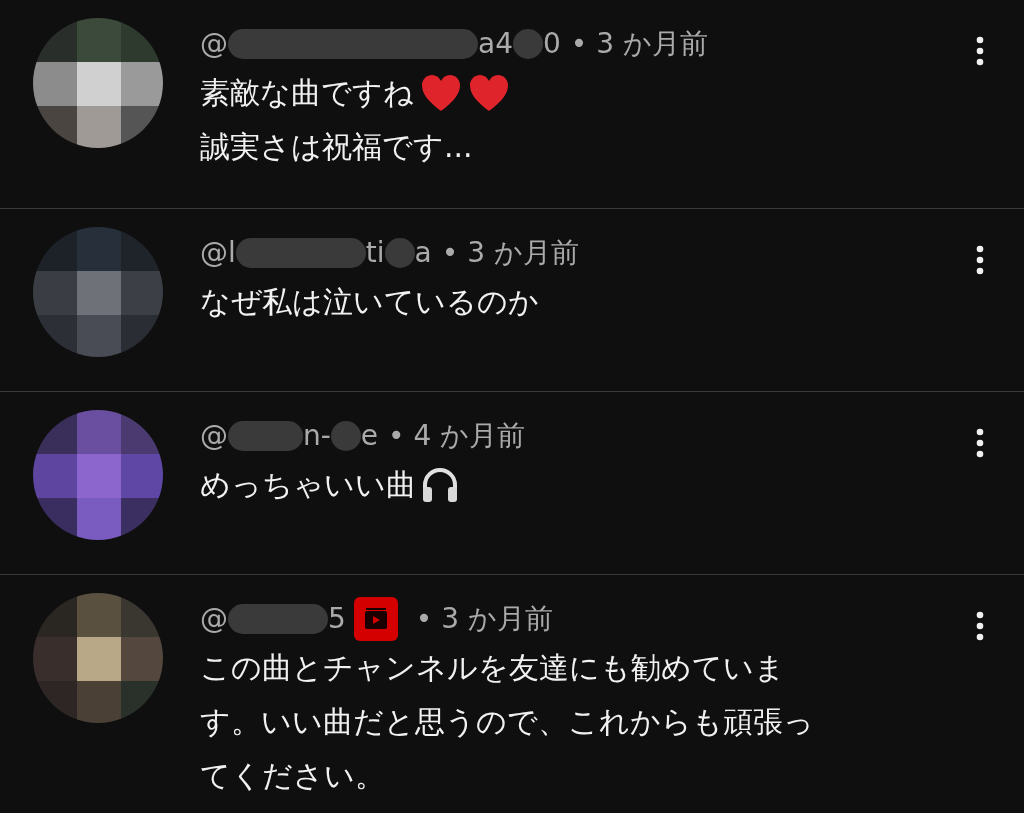  I want to click on username-text: a4, so click(495, 44).